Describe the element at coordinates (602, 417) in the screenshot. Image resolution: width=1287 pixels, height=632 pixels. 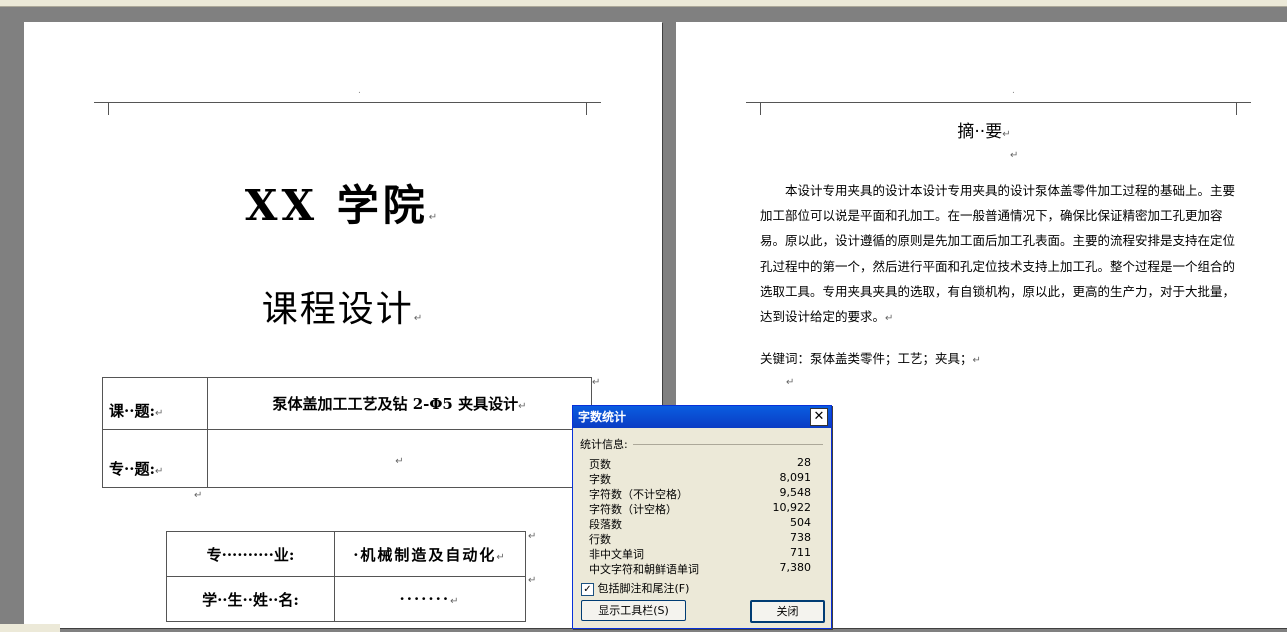
I see `dialog-title: 字数统计` at that location.